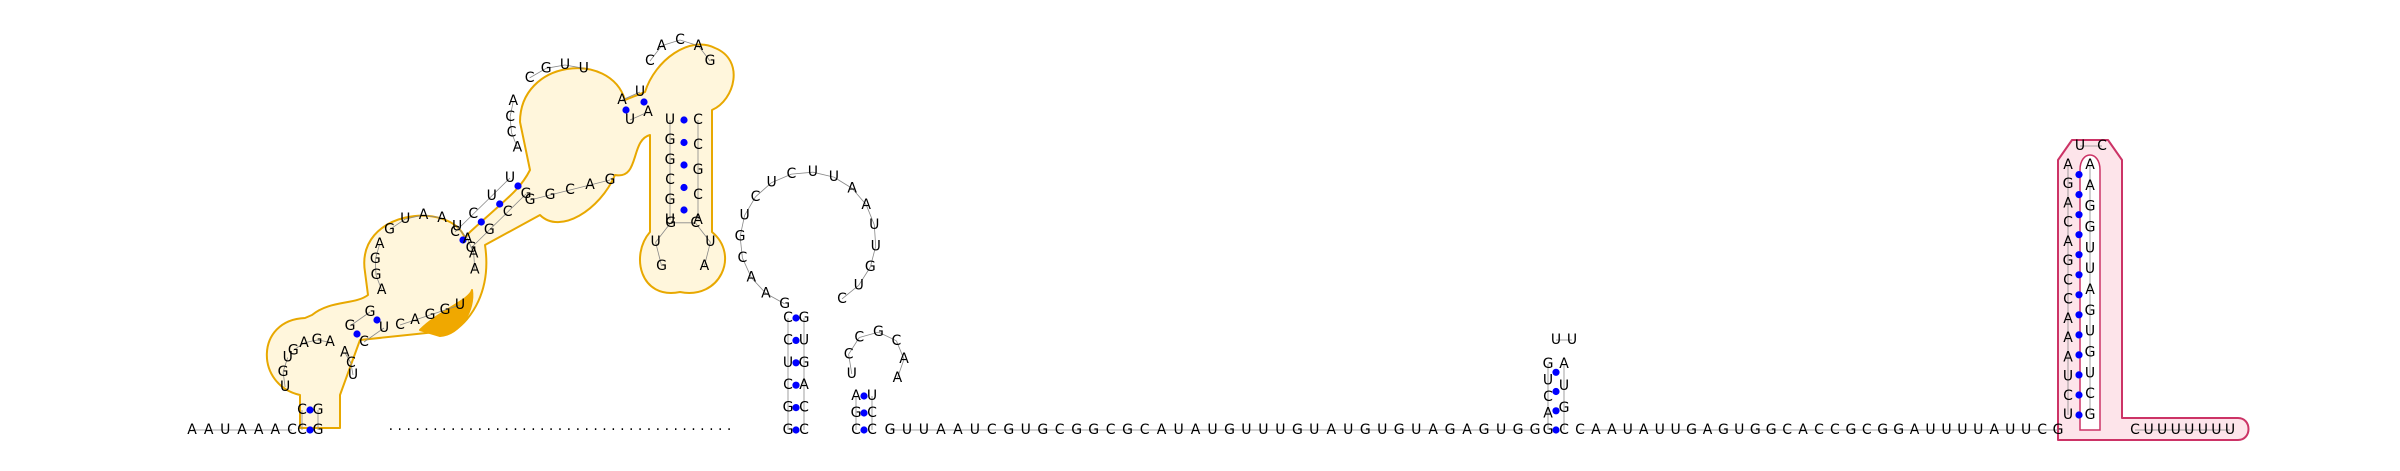 This screenshot has height=471, width=2400. What do you see at coordinates (1564, 430) in the screenshot?
I see `small-hairpin-stem-right: C` at bounding box center [1564, 430].